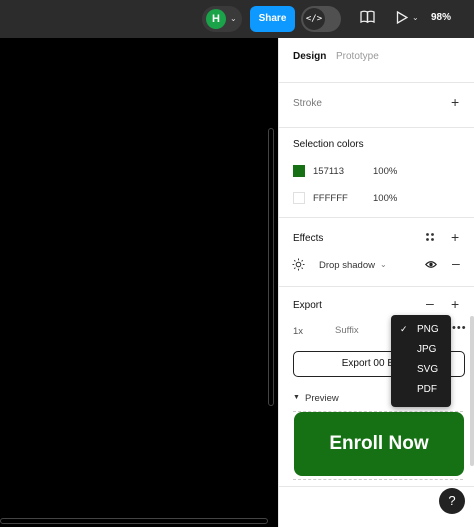 The width and height of the screenshot is (474, 527). Describe the element at coordinates (456, 263) in the screenshot. I see `remove-effect-icon: –` at that location.